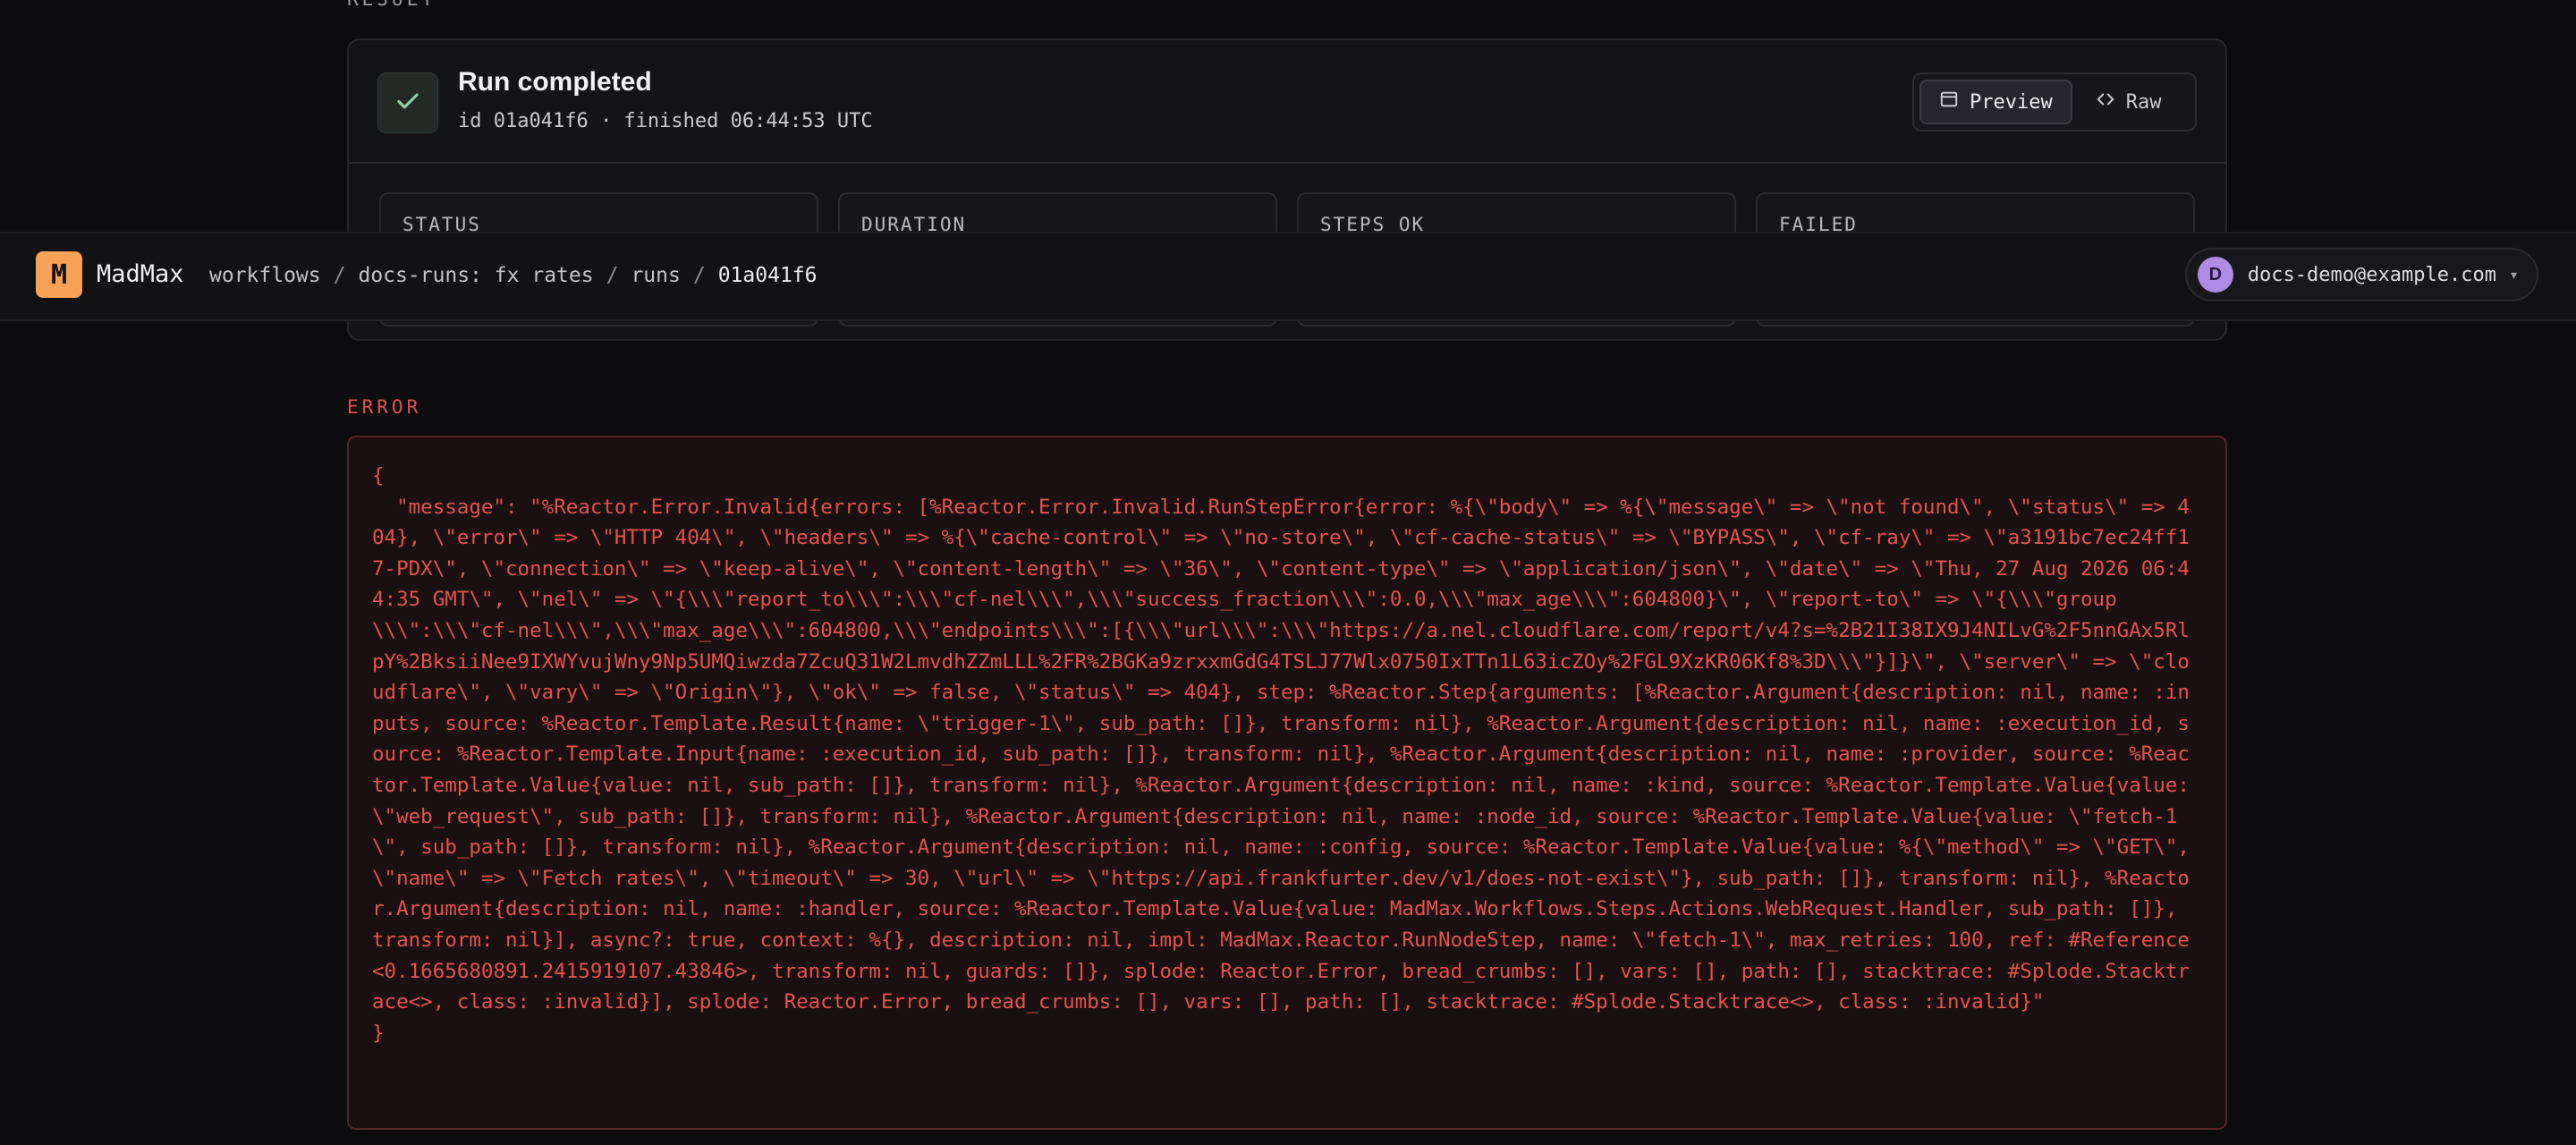 The width and height of the screenshot is (2576, 1145). I want to click on breadcrumb-item-workflow: docs-runs: fx rates, so click(475, 275).